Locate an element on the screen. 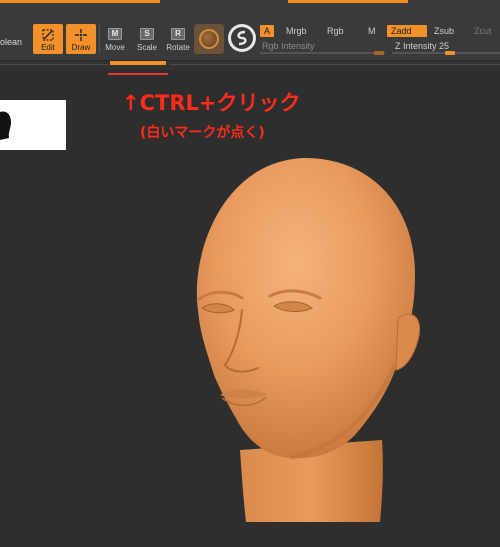 The width and height of the screenshot is (500, 547). rgb-intensity-slider is located at coordinates (322, 53).